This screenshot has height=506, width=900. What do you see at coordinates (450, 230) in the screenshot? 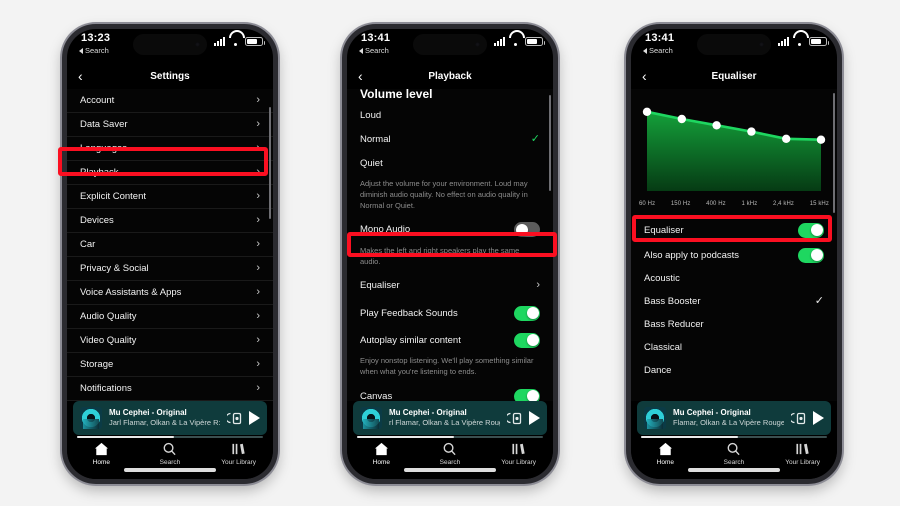
I see `setting-mono-audio: Mono Audio` at bounding box center [450, 230].